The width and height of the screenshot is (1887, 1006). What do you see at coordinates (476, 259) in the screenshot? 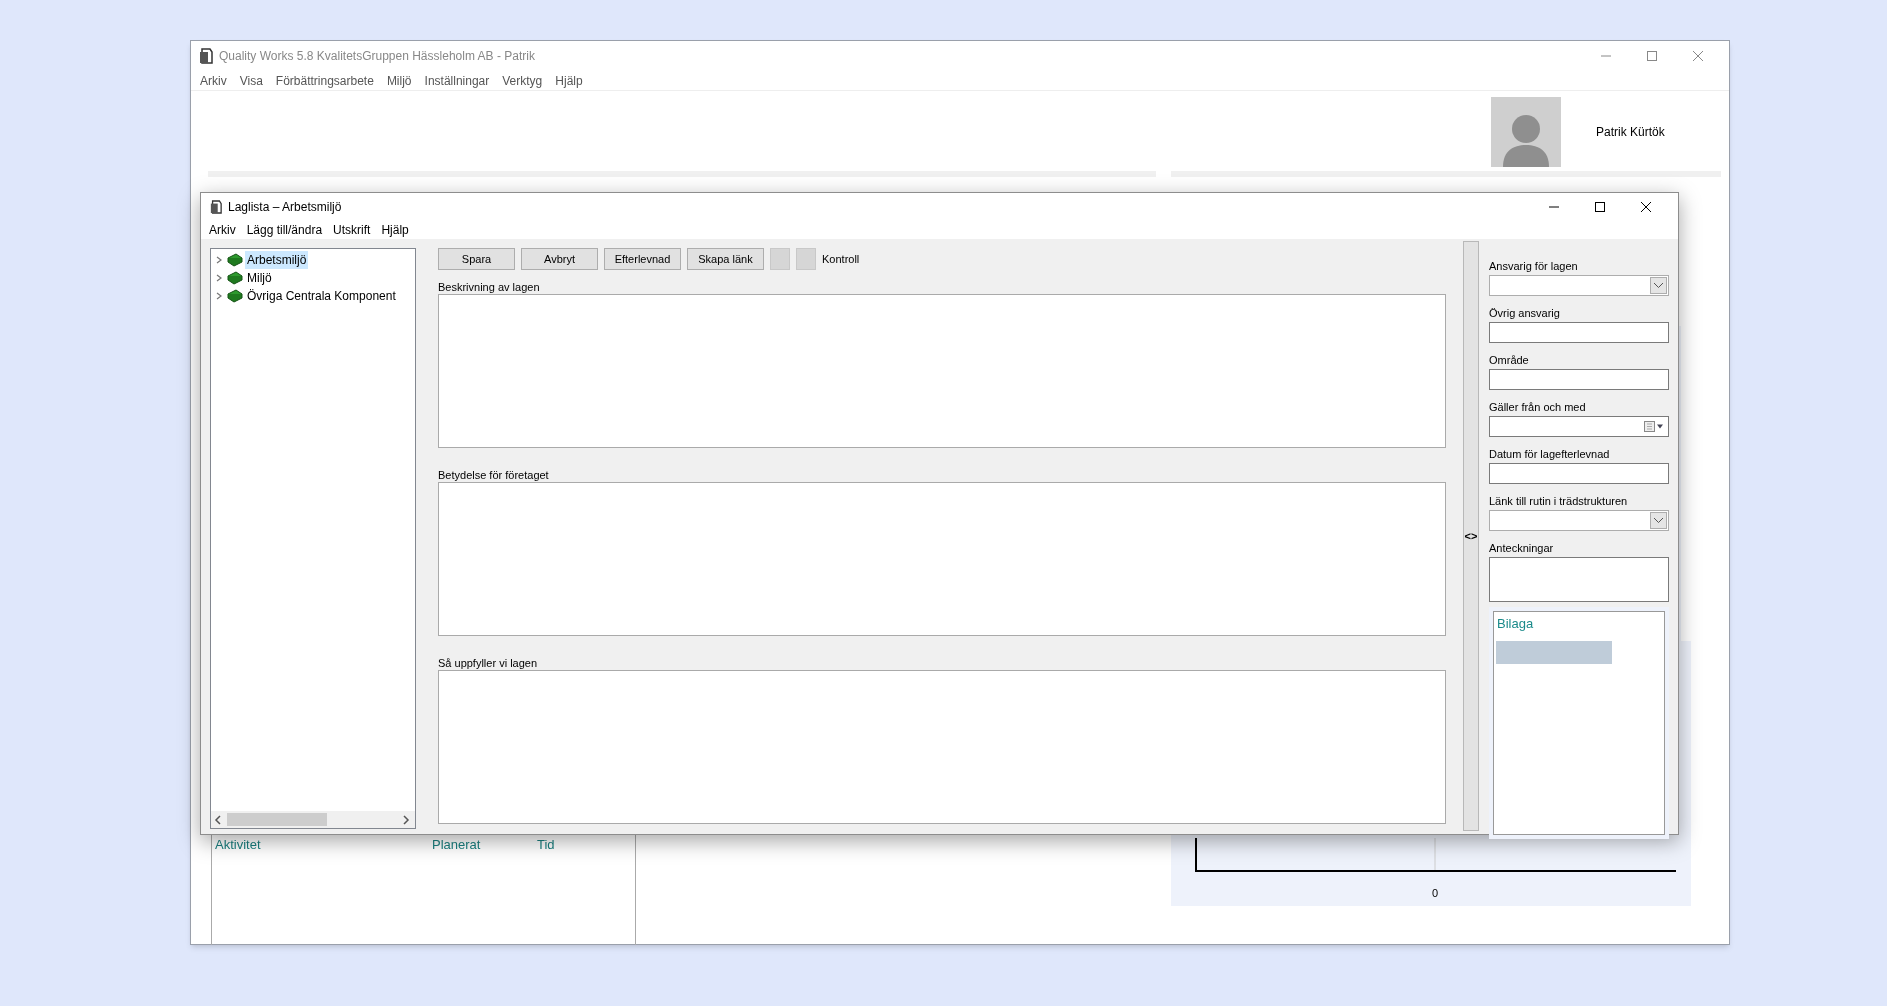
I see `toolbar-button: Spara` at bounding box center [476, 259].